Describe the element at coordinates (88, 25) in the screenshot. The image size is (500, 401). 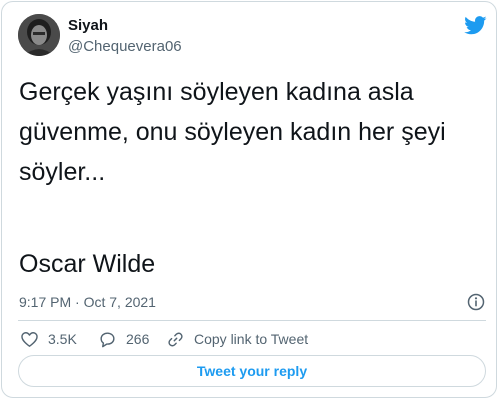
I see `author-name: Siyah` at that location.